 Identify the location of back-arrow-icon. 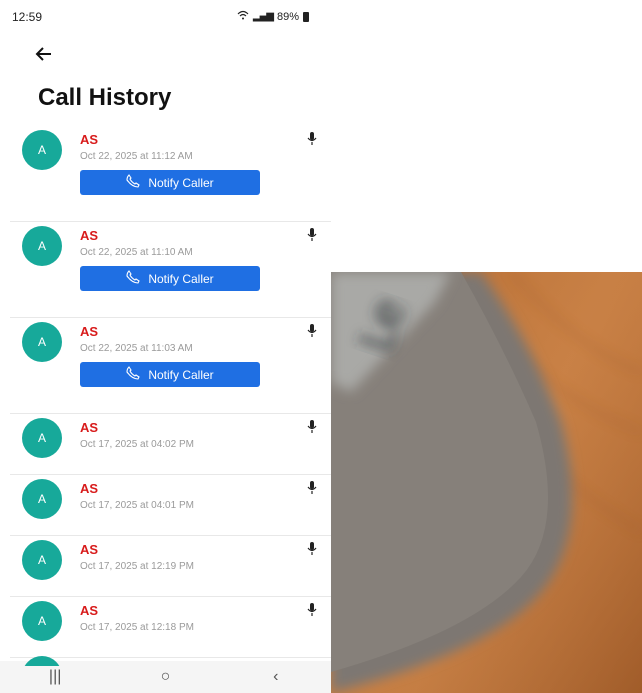
(46, 56).